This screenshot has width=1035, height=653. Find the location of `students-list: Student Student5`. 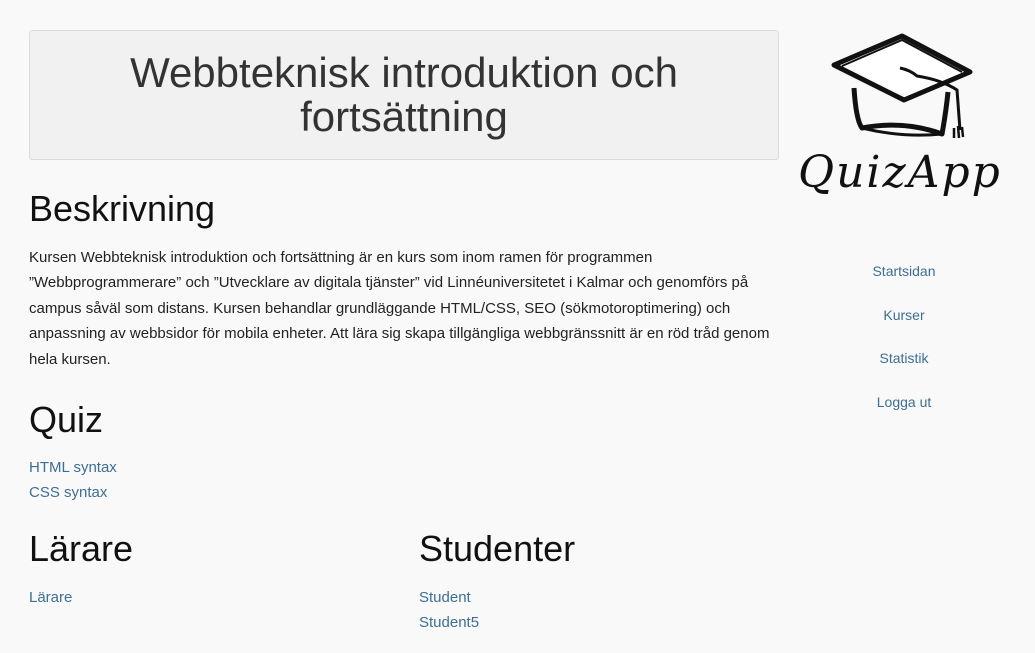

students-list: Student Student5 is located at coordinates (449, 610).